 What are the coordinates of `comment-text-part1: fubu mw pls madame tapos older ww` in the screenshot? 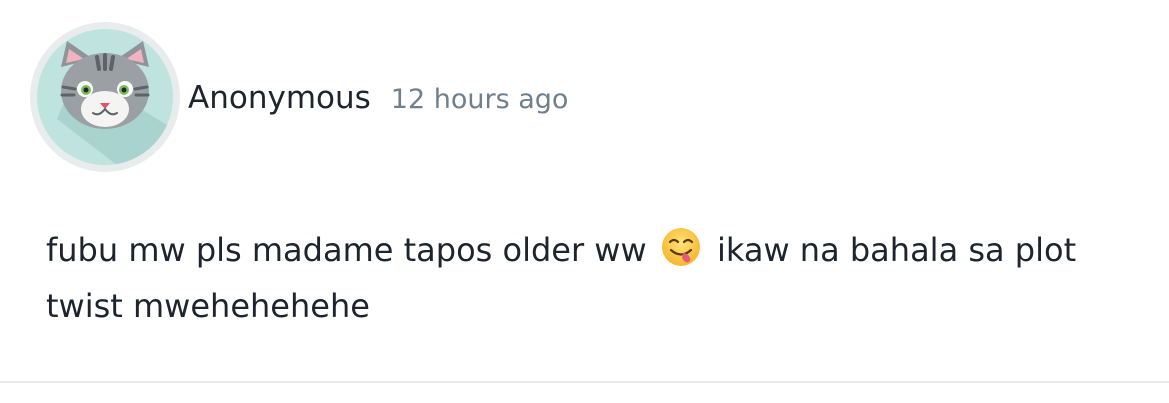 It's located at (346, 250).